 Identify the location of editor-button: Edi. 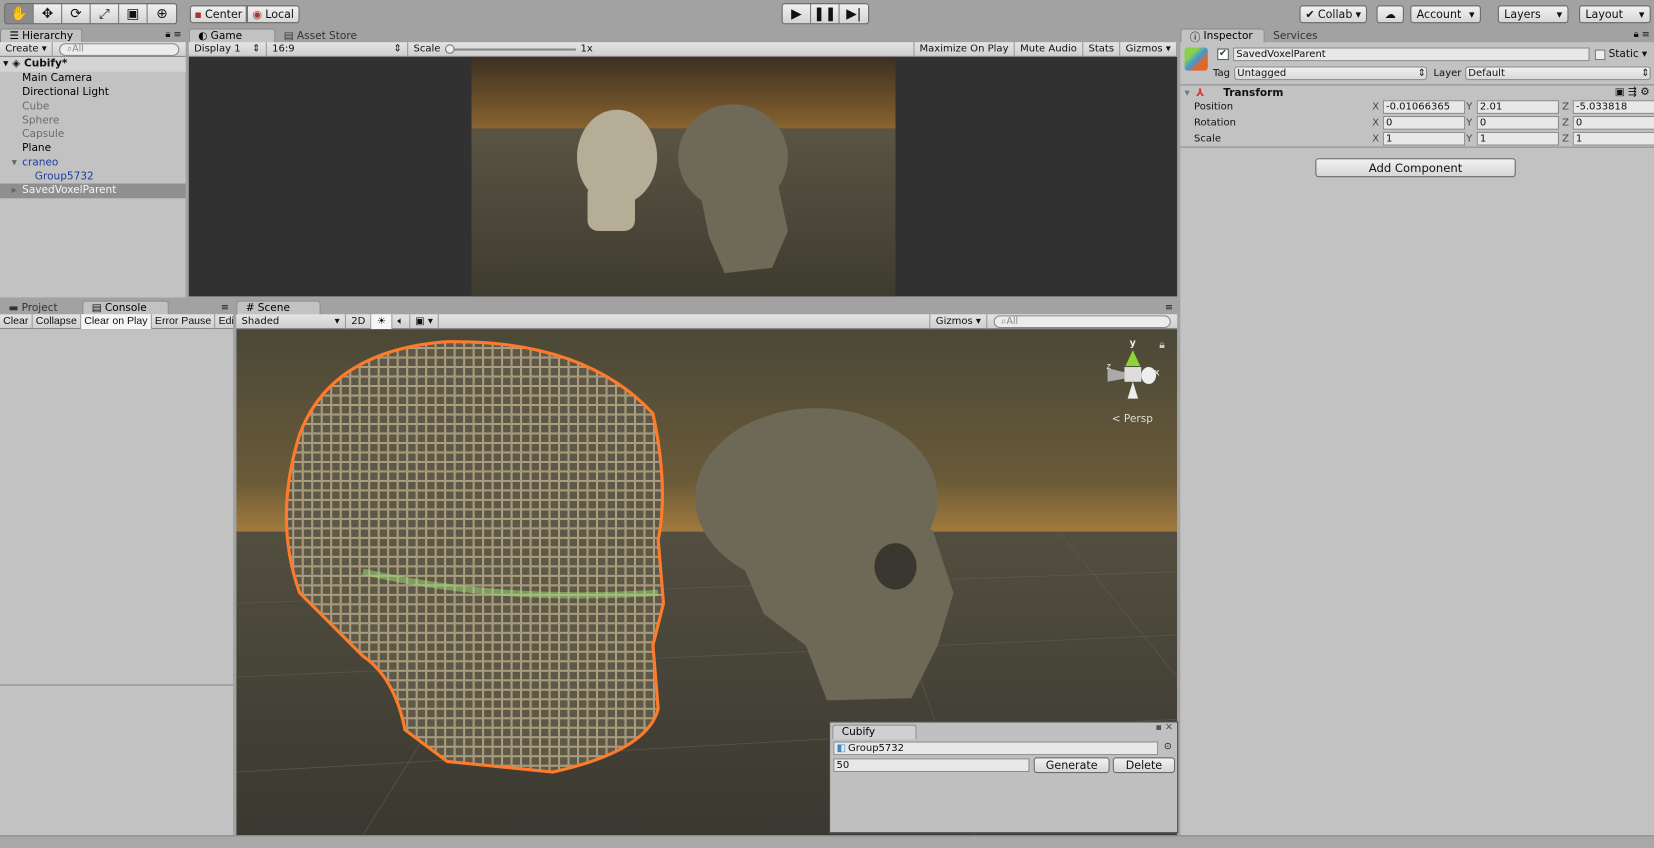
(226, 321).